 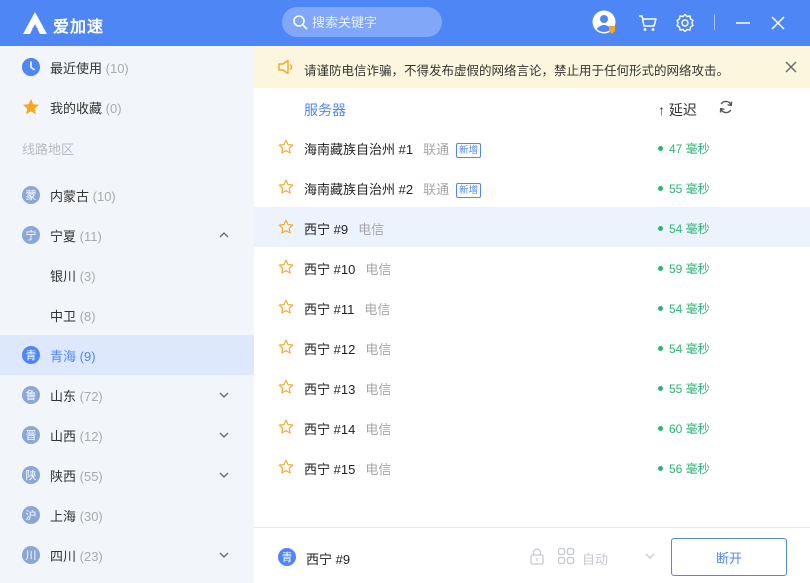 I want to click on server-name: 海南藏族自治州 #2 联通 新增, so click(x=393, y=188).